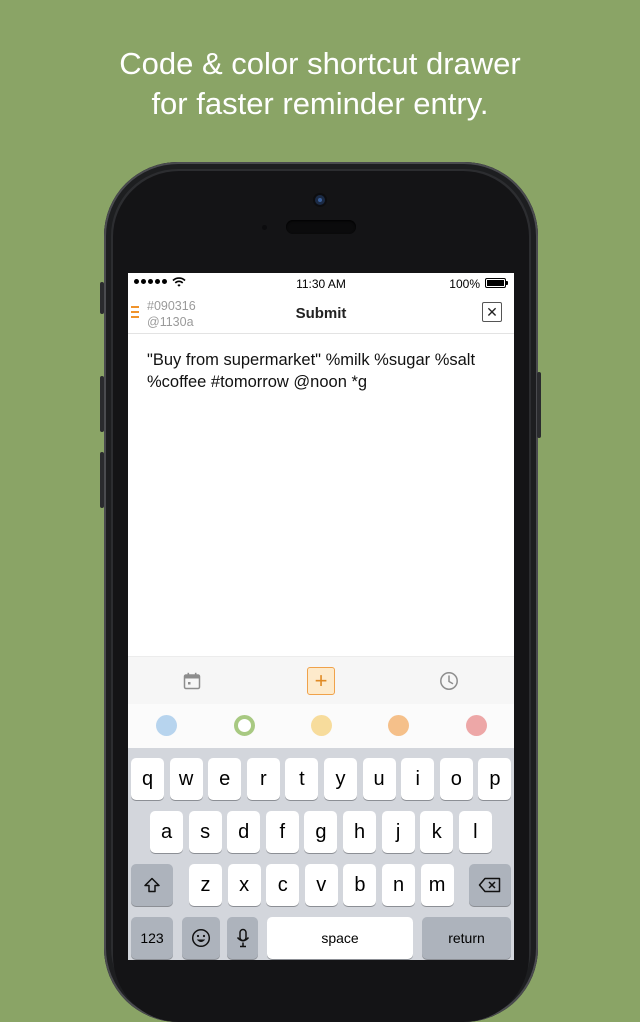  Describe the element at coordinates (340, 779) in the screenshot. I see `key-y: y` at that location.